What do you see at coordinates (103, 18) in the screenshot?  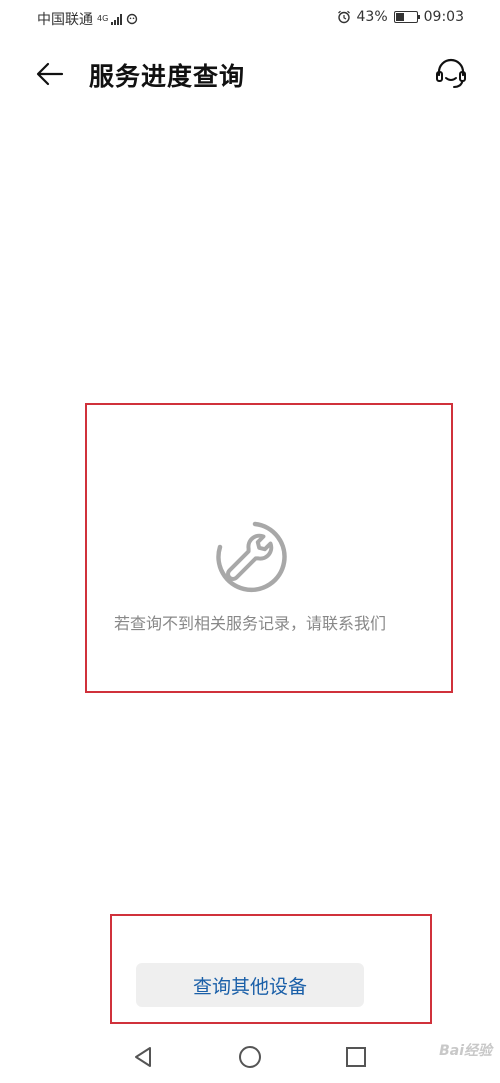 I see `network-type-label: 4G` at bounding box center [103, 18].